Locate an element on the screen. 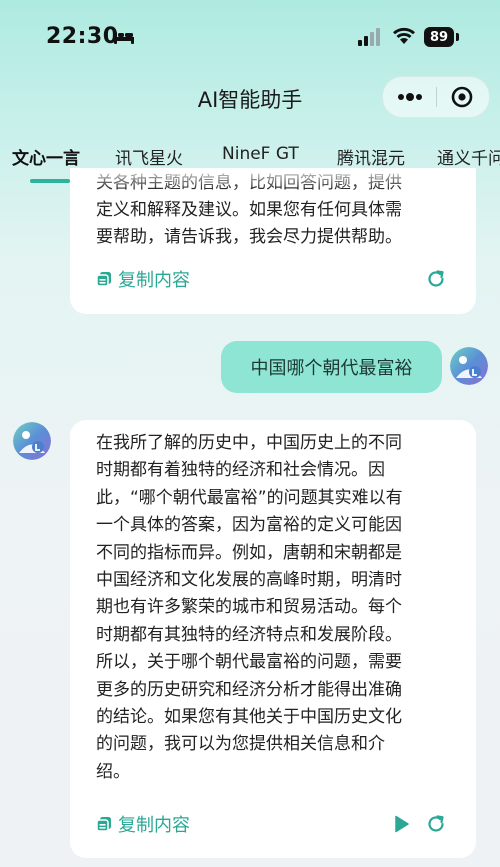  battery-indicator: 89 is located at coordinates (439, 37).